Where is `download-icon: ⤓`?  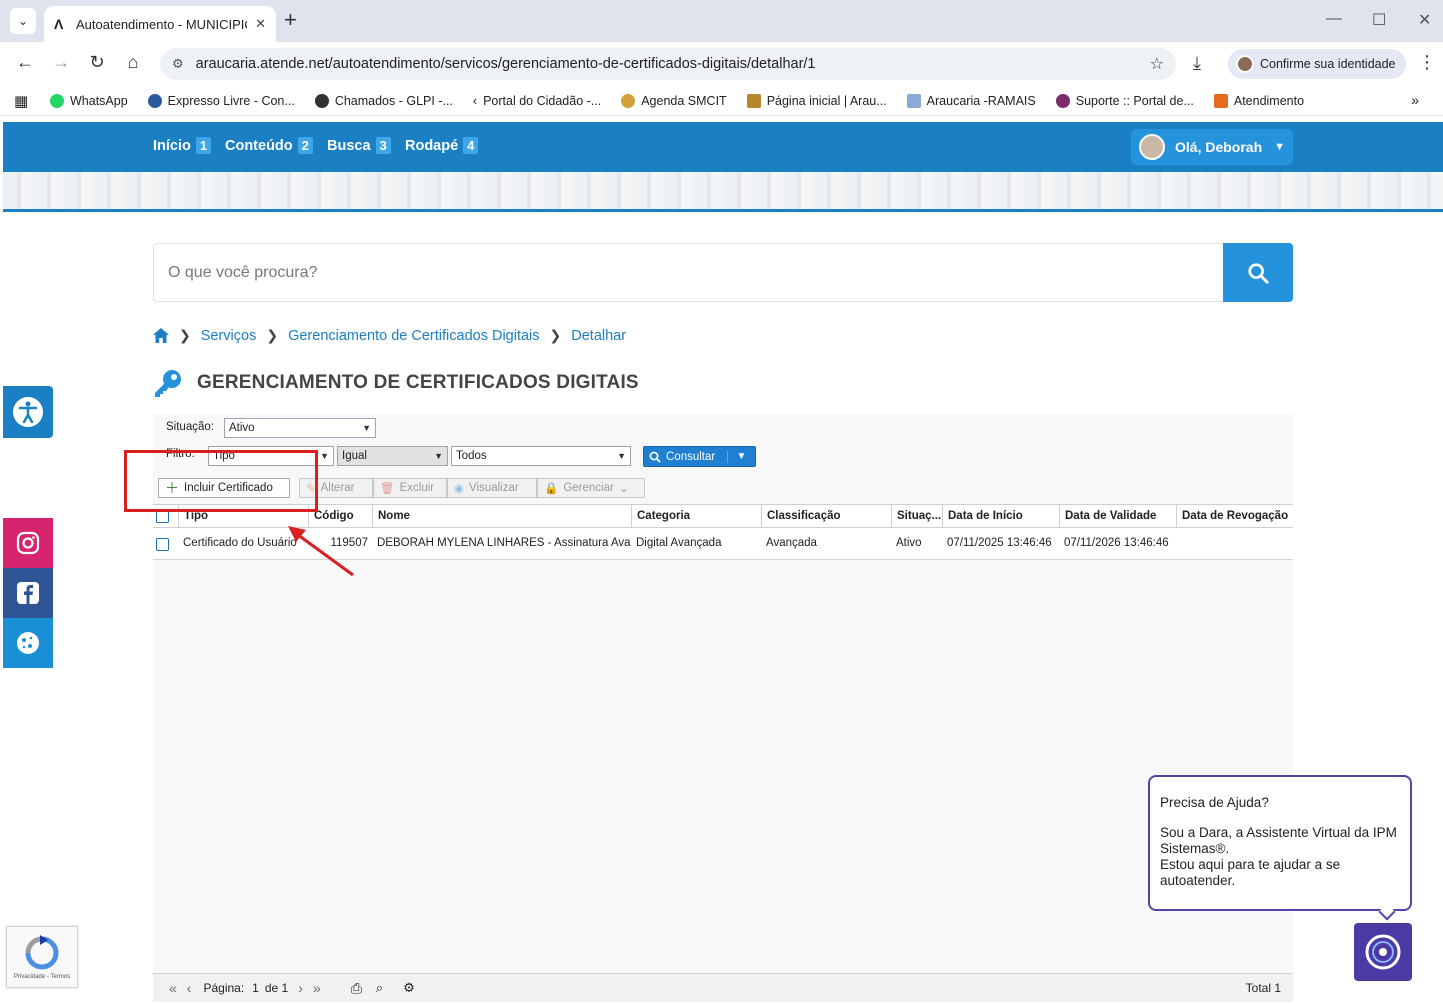
download-icon: ⤓ is located at coordinates (1197, 63).